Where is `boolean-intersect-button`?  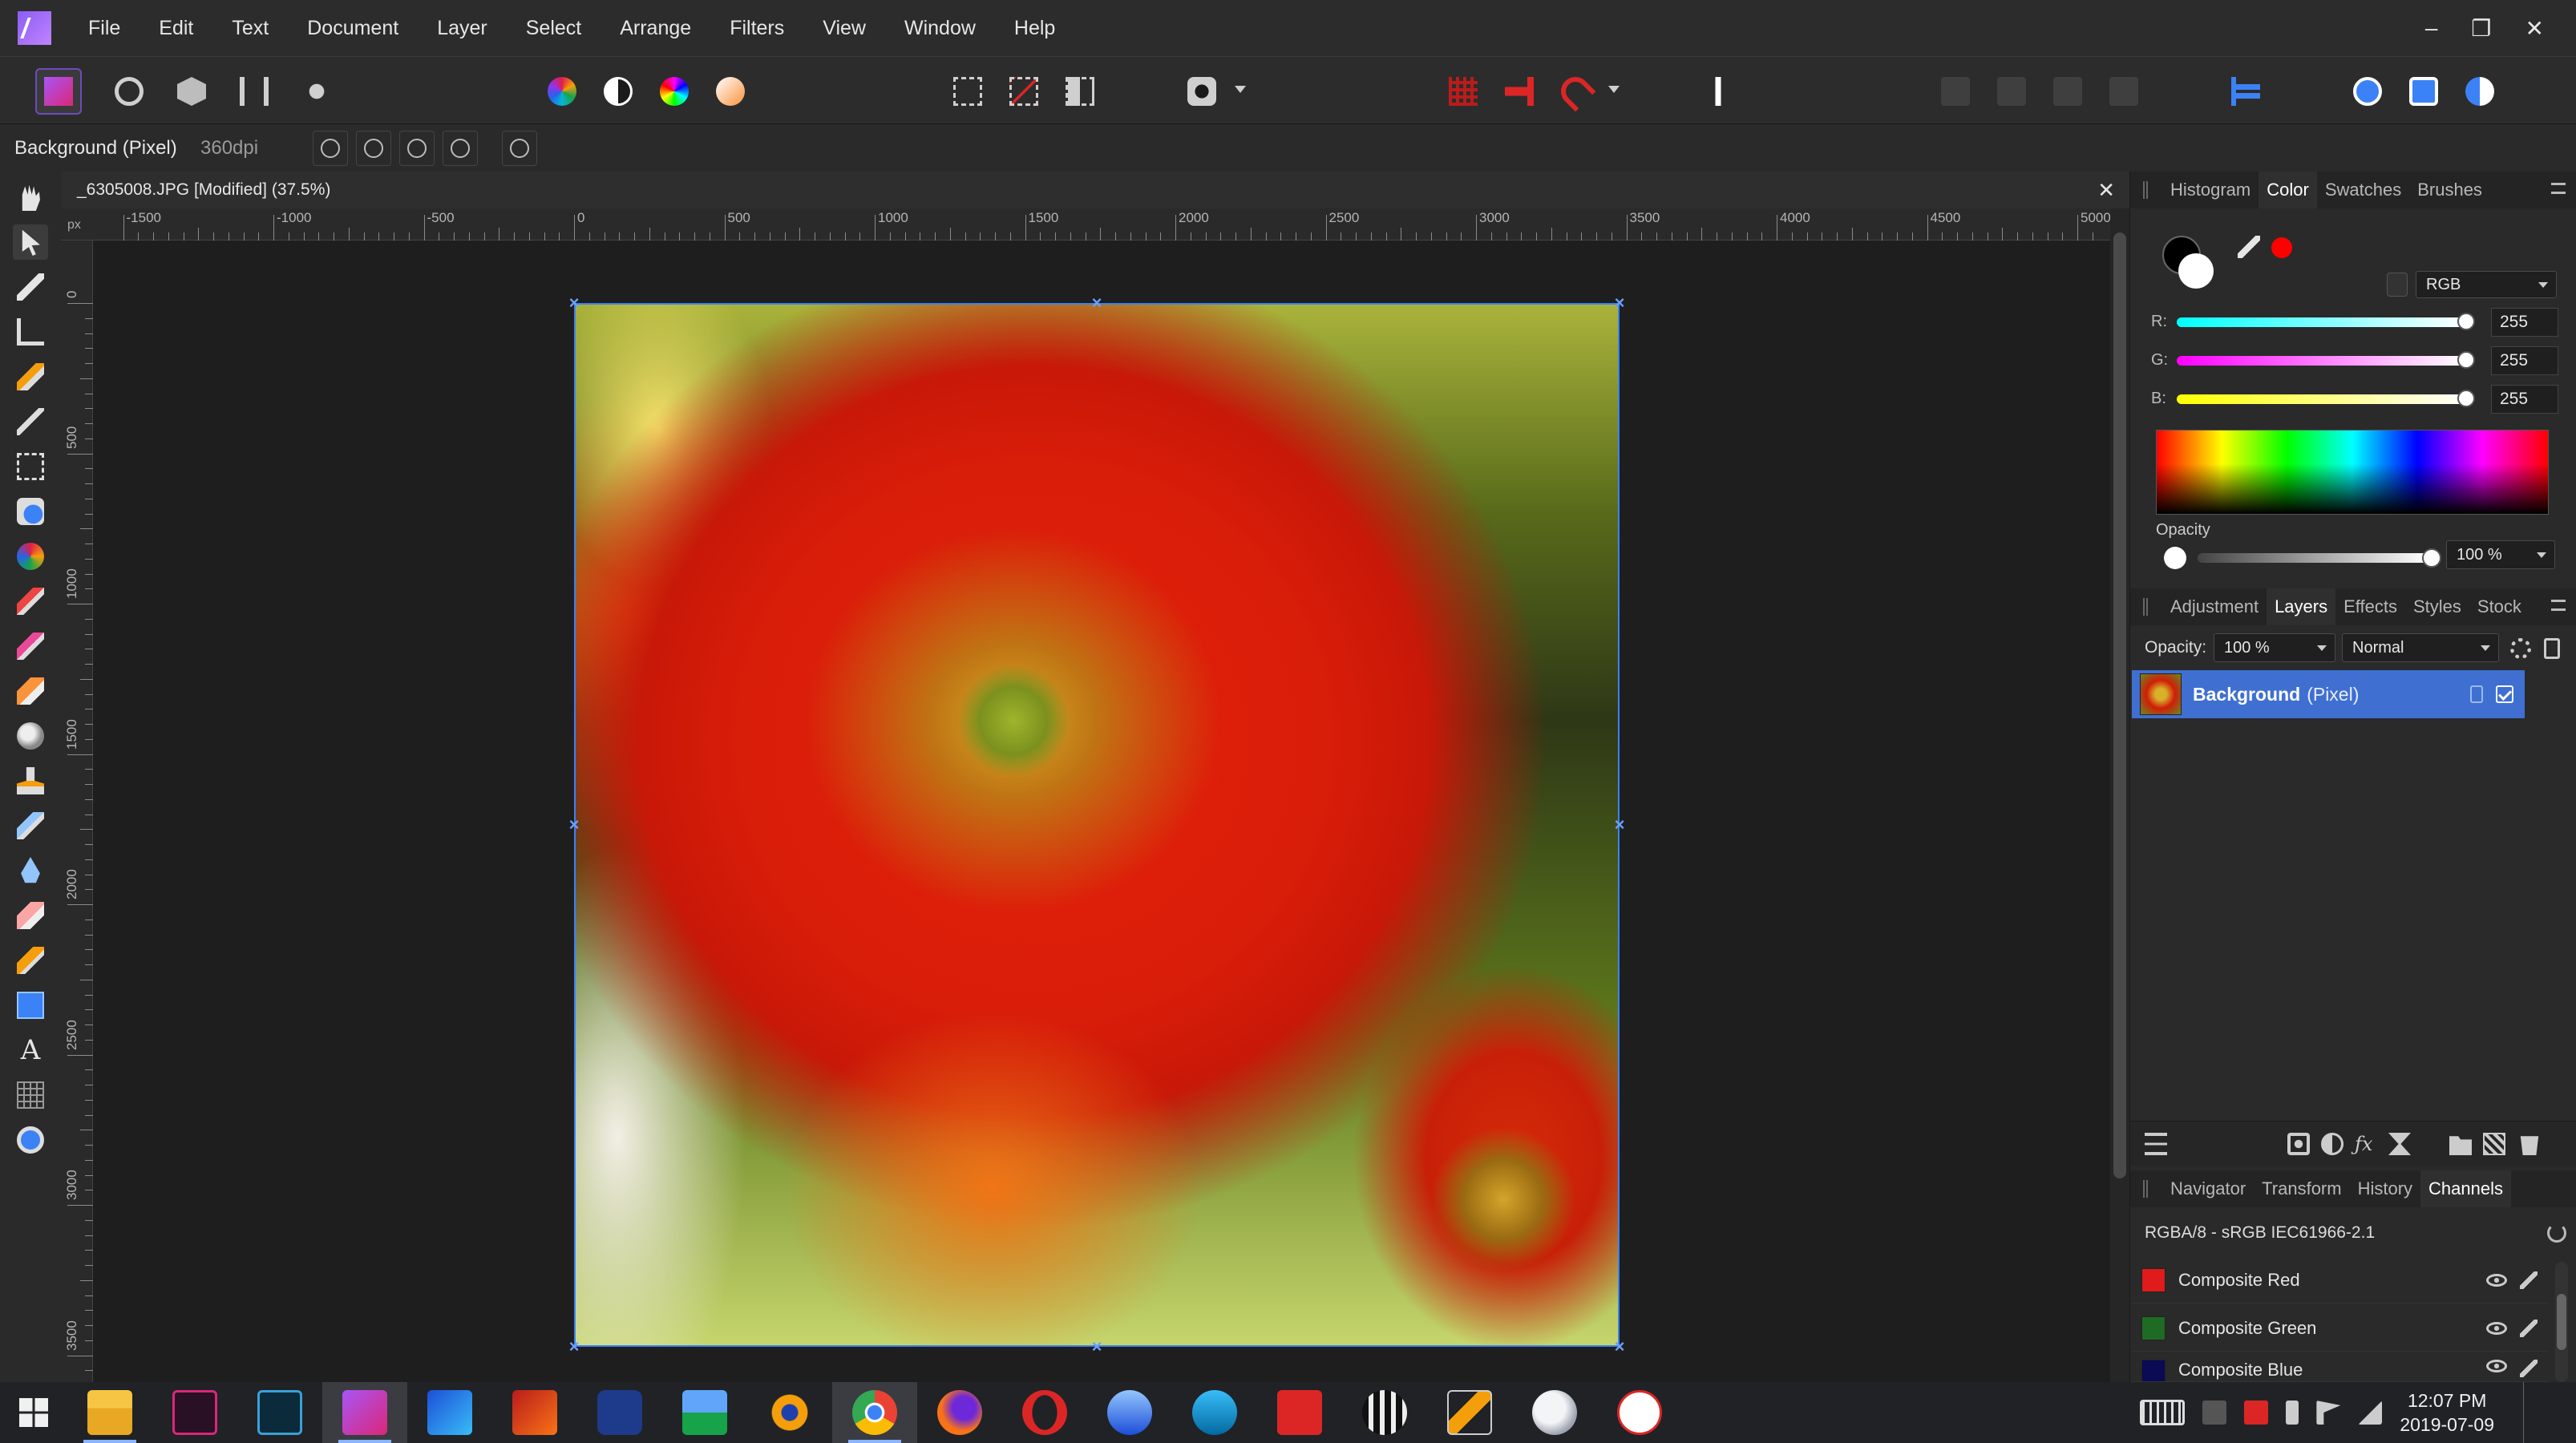 boolean-intersect-button is located at coordinates (2480, 91).